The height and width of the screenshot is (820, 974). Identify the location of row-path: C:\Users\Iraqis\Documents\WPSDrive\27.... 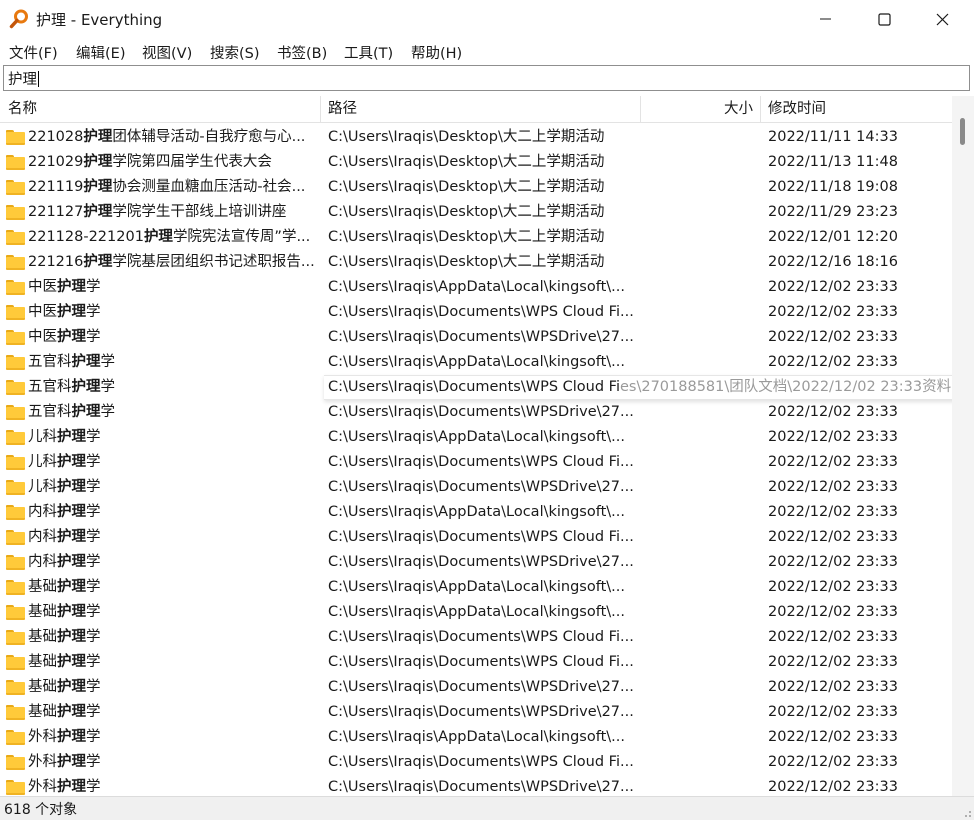
(481, 712).